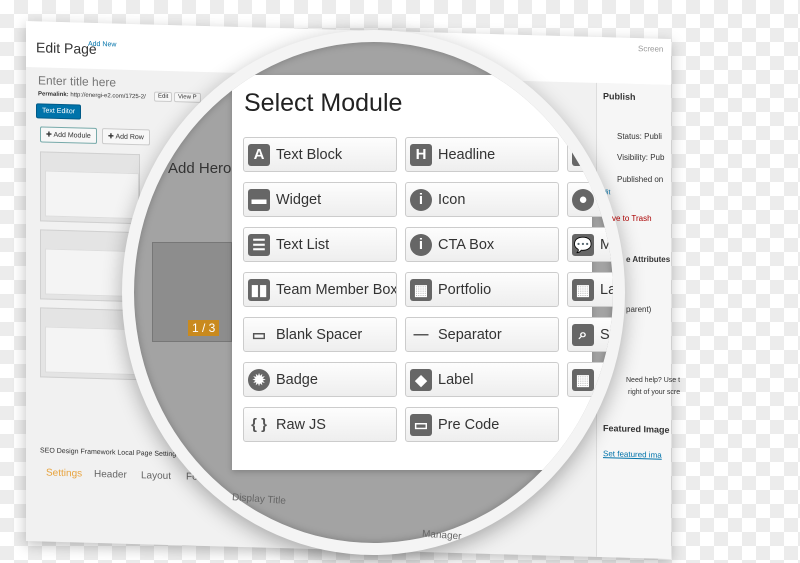 Image resolution: width=800 pixels, height=563 pixels. I want to click on module-raw-js: { } Raw JS, so click(320, 424).